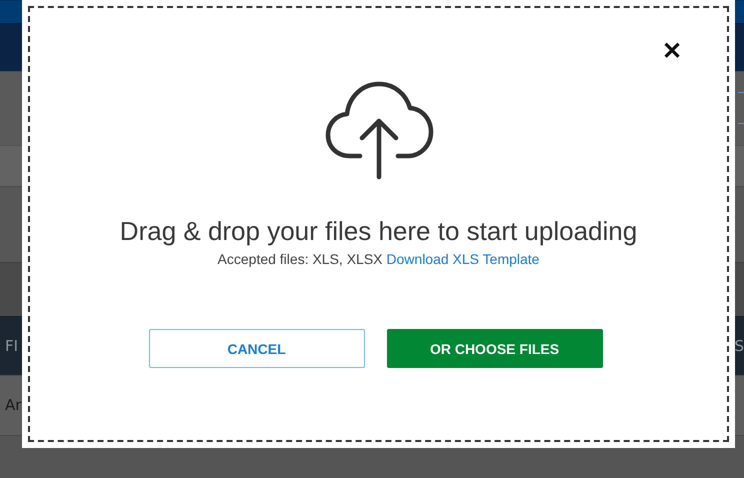 The image size is (744, 478). What do you see at coordinates (494, 348) in the screenshot?
I see `choose-files-button: OR CHOOSE FILES` at bounding box center [494, 348].